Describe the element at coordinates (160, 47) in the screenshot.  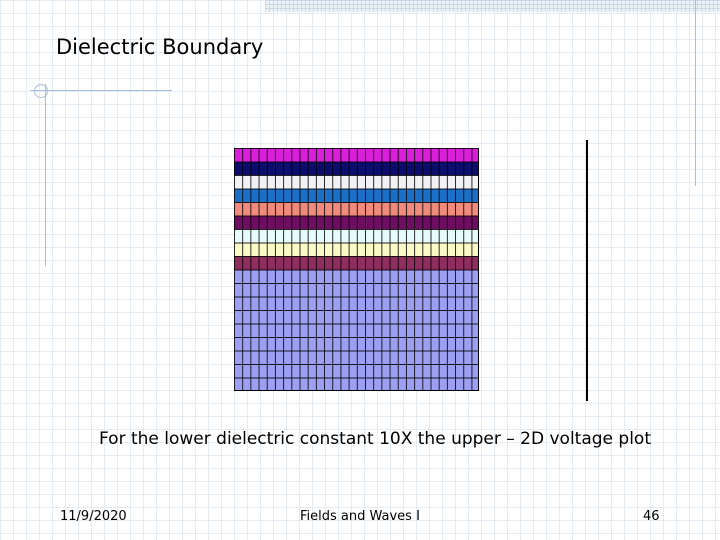
I see `slide-title: Dielectric Boundary` at that location.